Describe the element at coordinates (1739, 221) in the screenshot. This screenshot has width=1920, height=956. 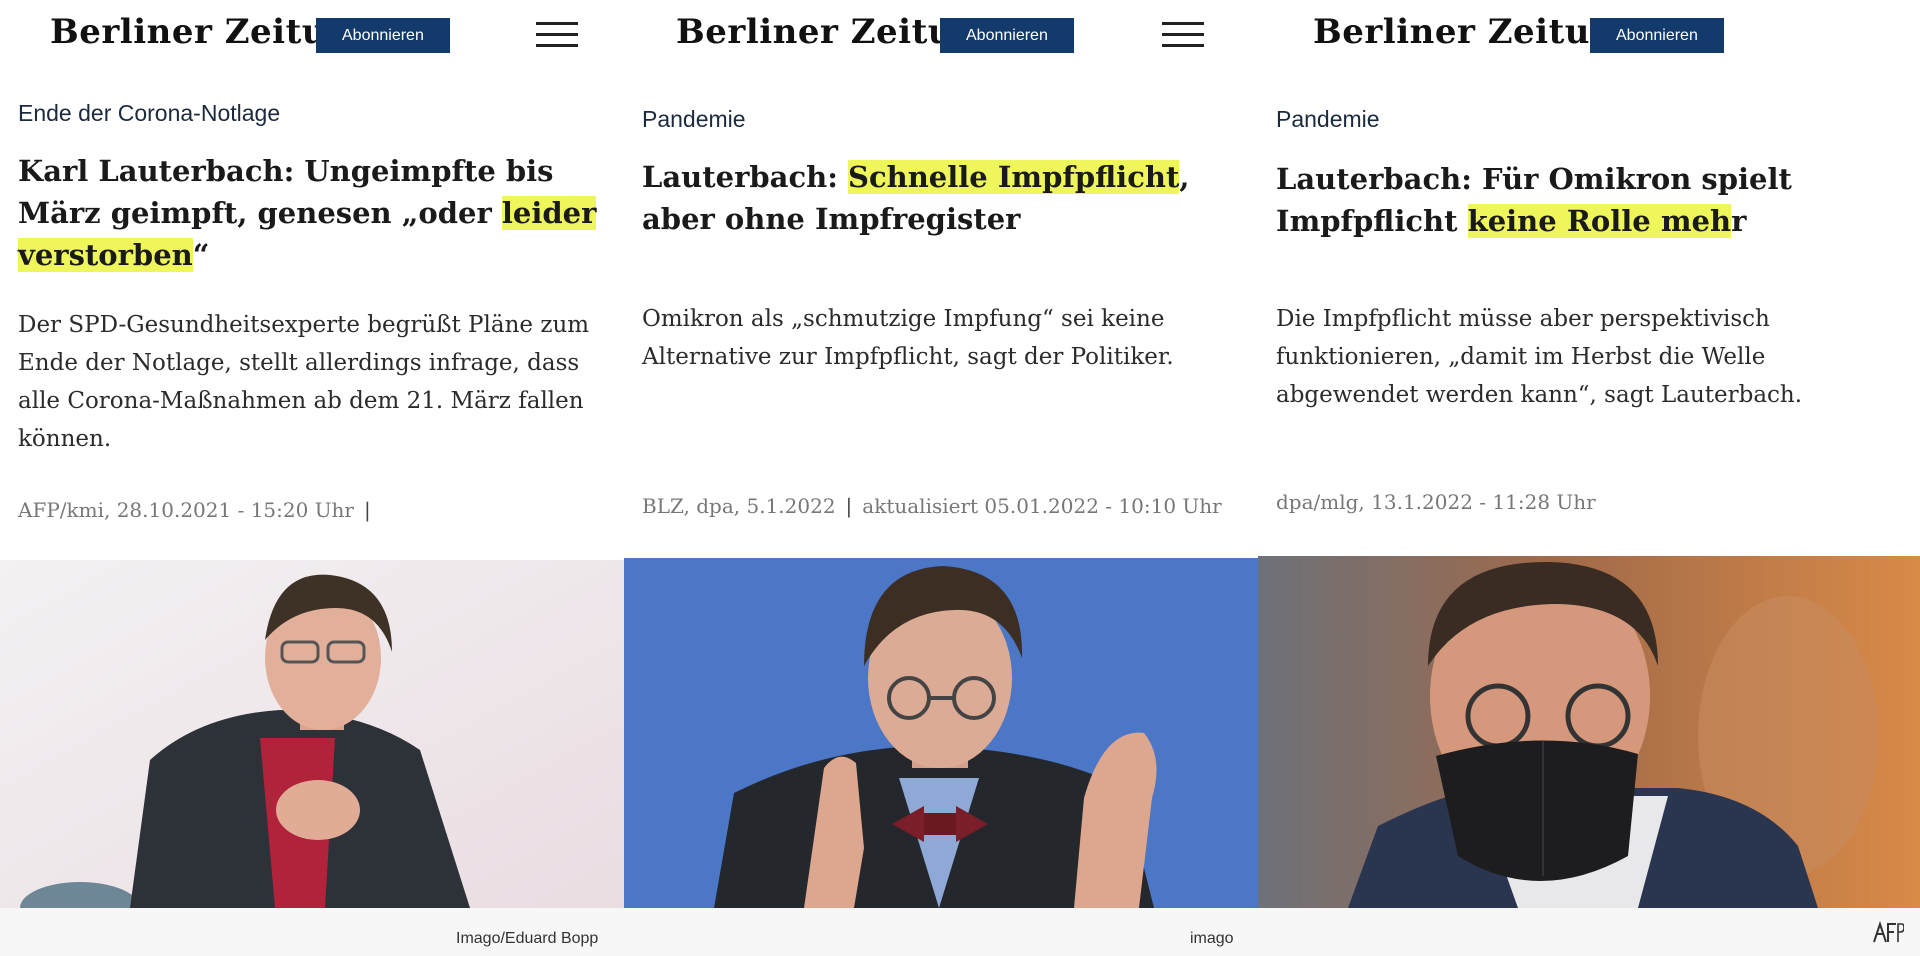
I see `headline-text: r` at that location.